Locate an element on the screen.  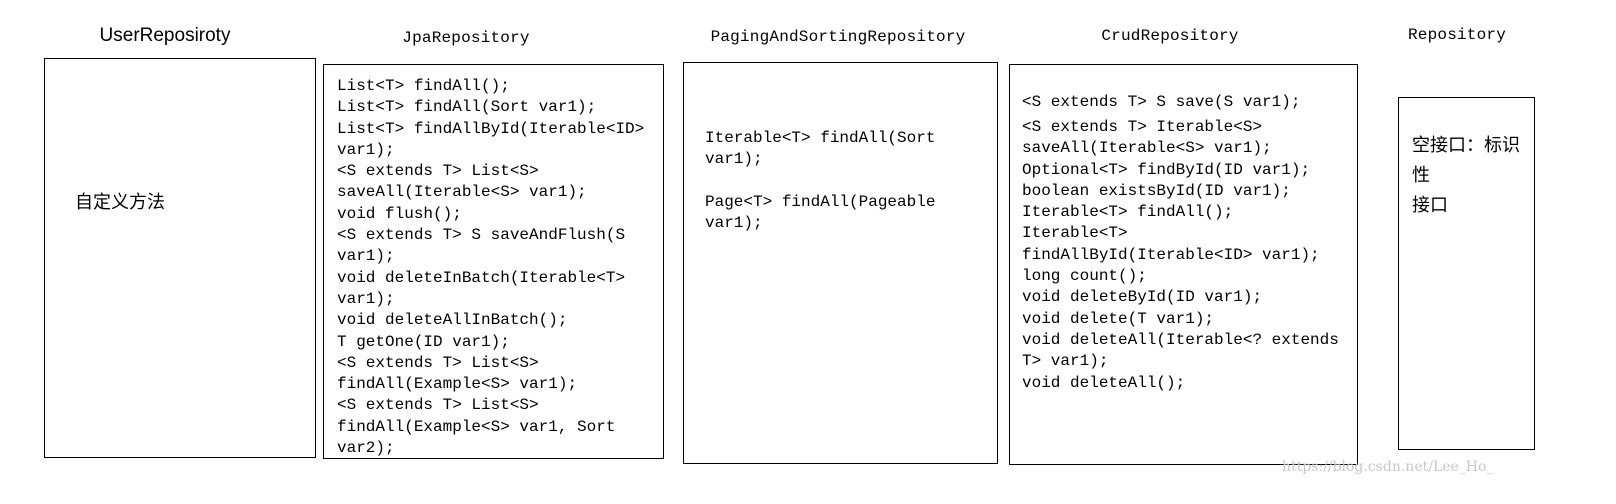
repository-description: 空接口：标识性 接口 is located at coordinates (1473, 176).